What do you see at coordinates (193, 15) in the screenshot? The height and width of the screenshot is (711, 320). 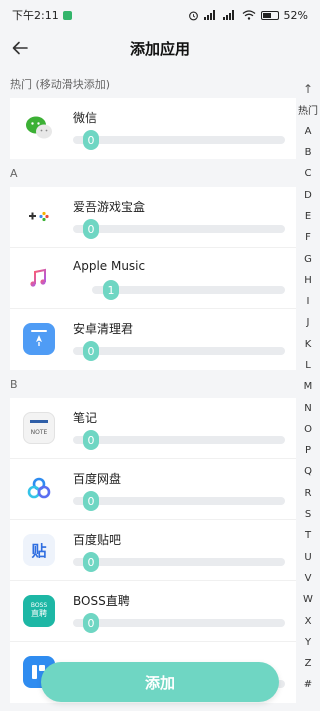 I see `alarm-icon` at bounding box center [193, 15].